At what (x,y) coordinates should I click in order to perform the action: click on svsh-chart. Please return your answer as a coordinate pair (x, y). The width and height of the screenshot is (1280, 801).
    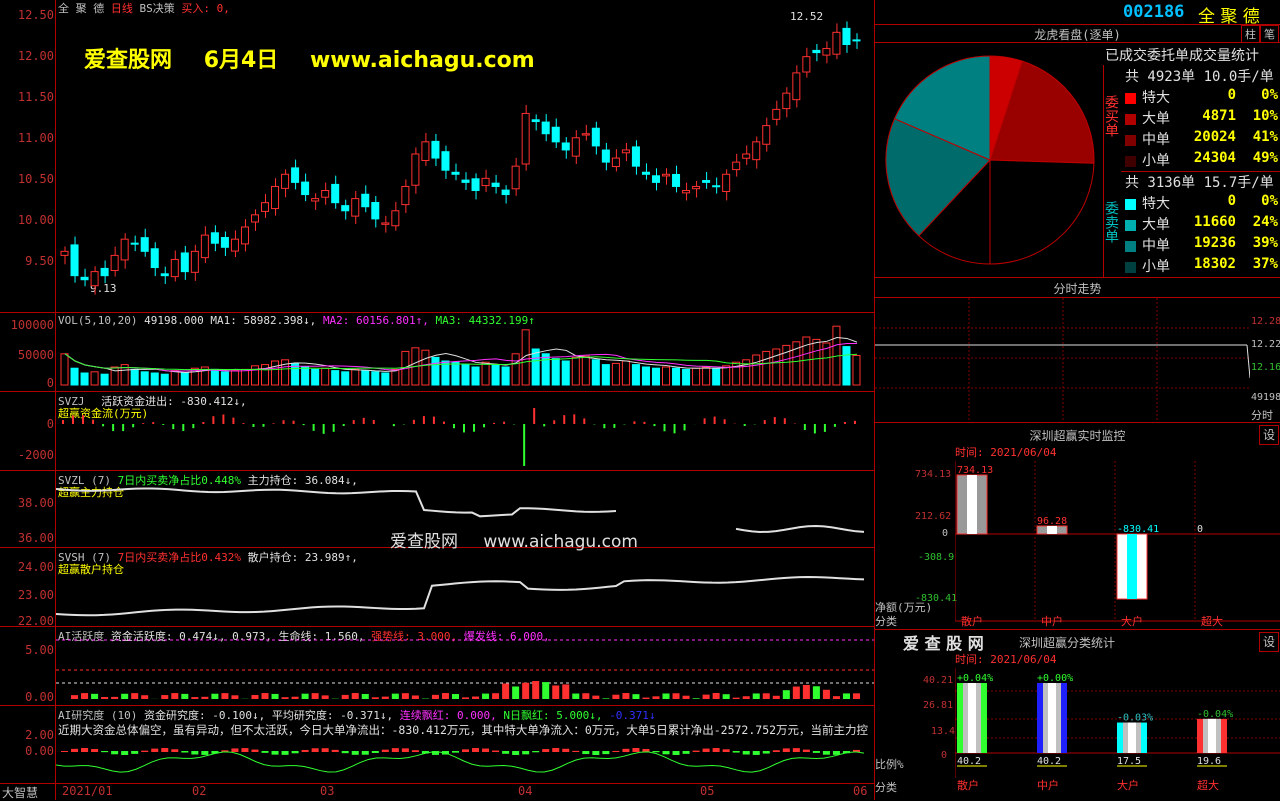
    Looking at the image, I should click on (465, 587).